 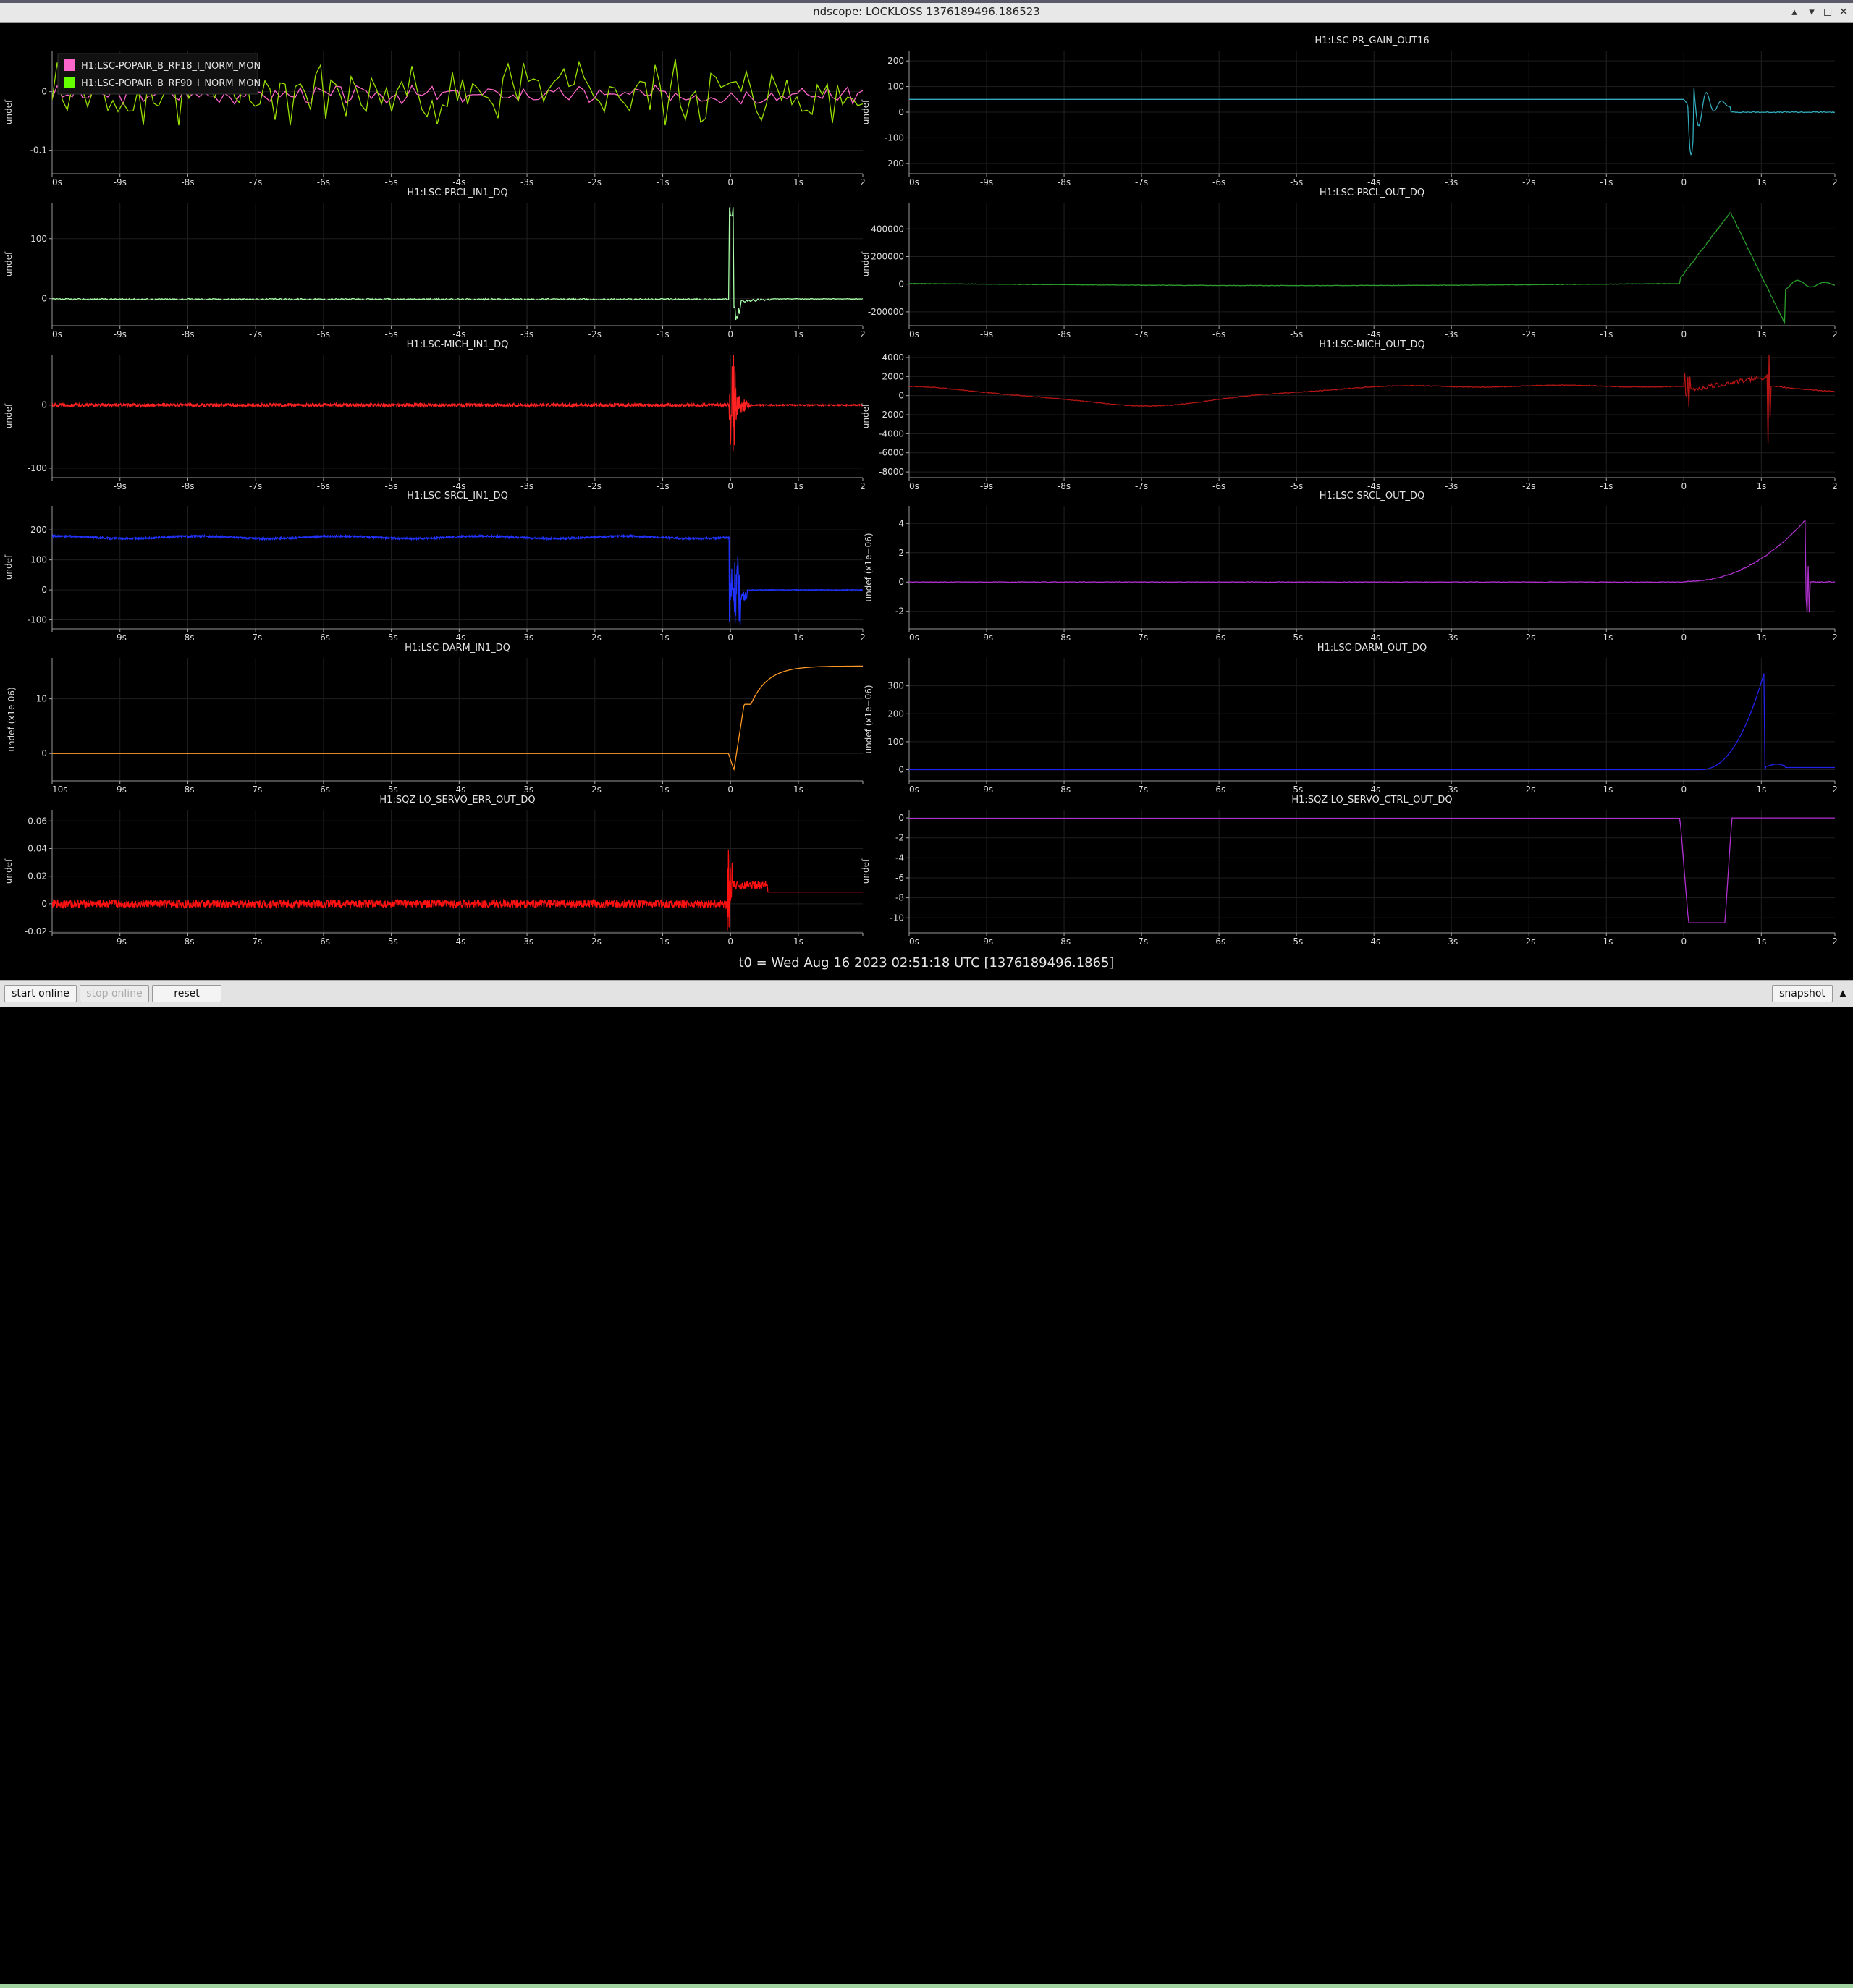 What do you see at coordinates (895, 163) in the screenshot?
I see `y-tick-label: -200` at bounding box center [895, 163].